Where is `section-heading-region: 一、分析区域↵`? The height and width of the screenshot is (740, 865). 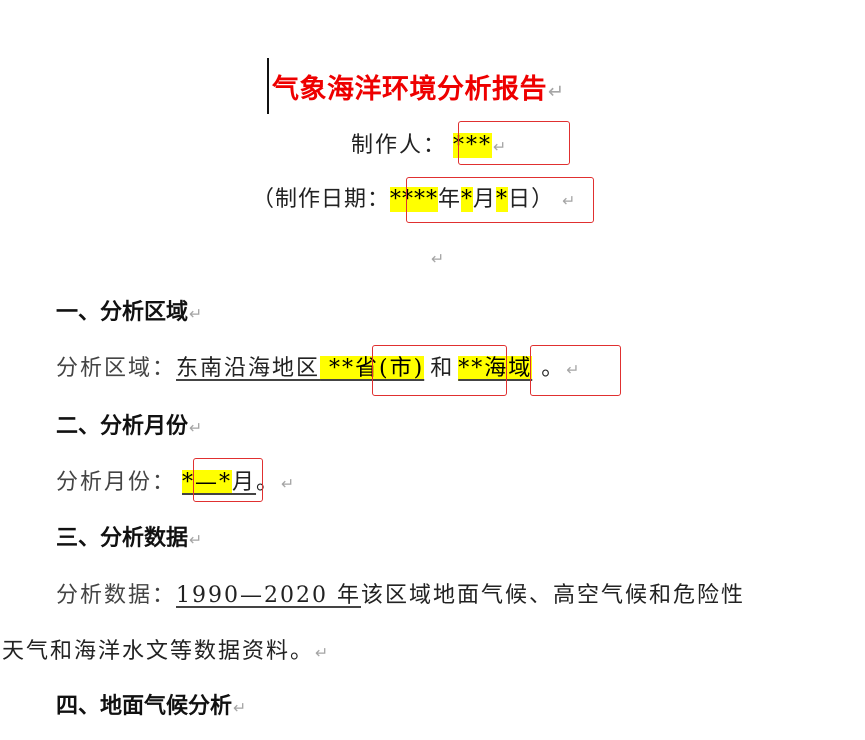
section-heading-region: 一、分析区域↵ is located at coordinates (129, 313).